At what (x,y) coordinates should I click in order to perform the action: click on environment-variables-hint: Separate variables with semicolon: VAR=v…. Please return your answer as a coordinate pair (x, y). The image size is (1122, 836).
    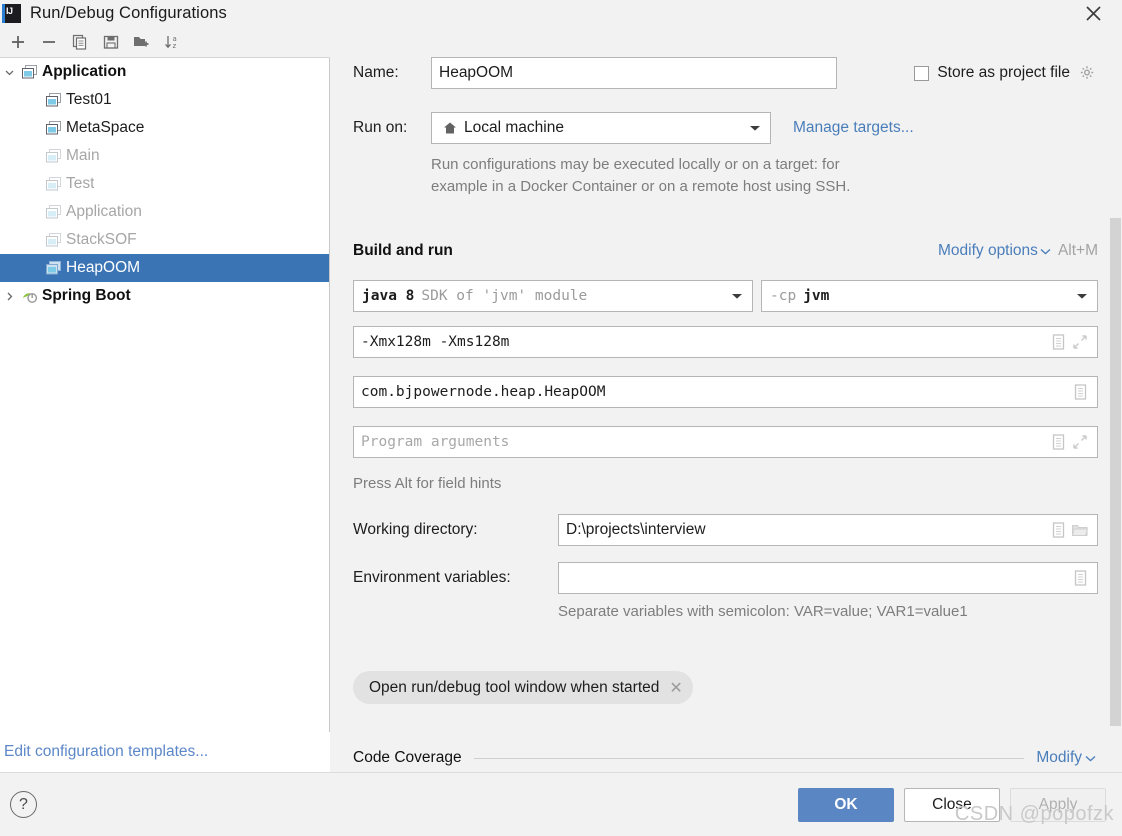
    Looking at the image, I should click on (763, 611).